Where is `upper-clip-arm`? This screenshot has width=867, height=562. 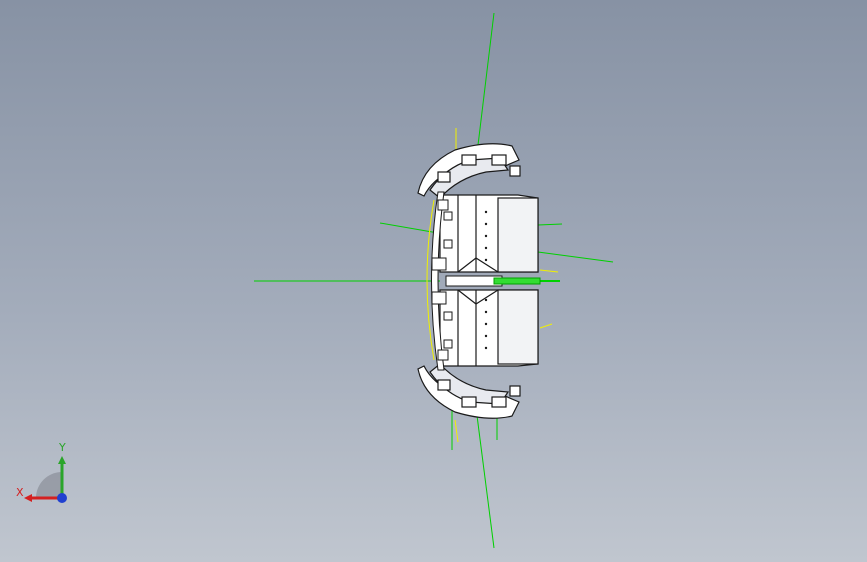
upper-clip-arm is located at coordinates (469, 171).